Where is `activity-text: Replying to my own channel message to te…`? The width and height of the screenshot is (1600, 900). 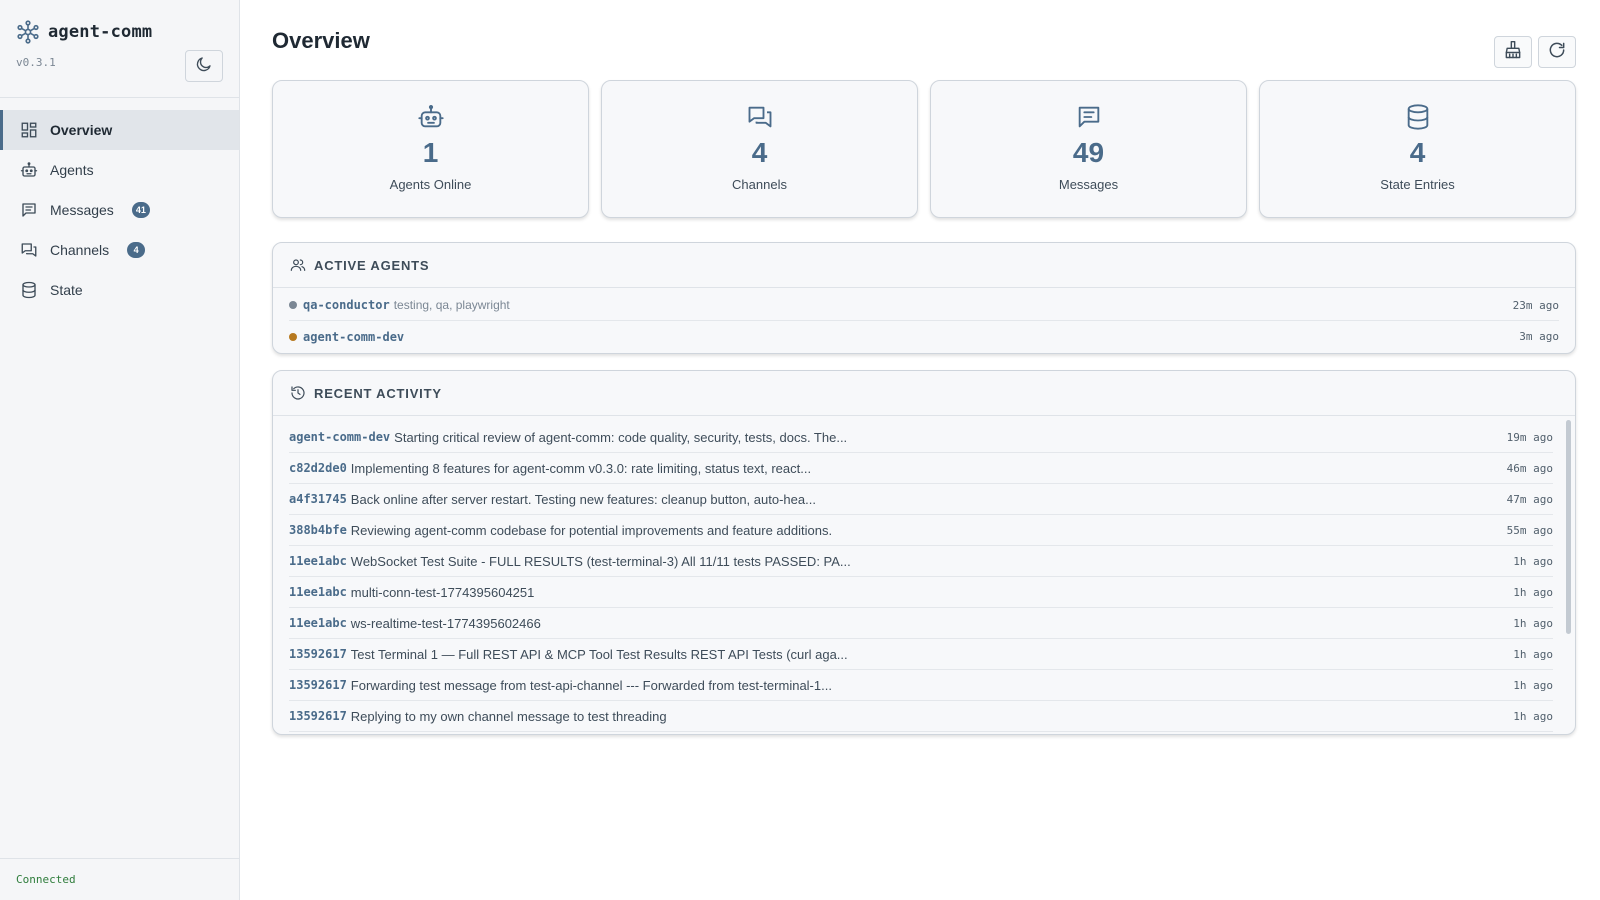 activity-text: Replying to my own channel message to te… is located at coordinates (508, 716).